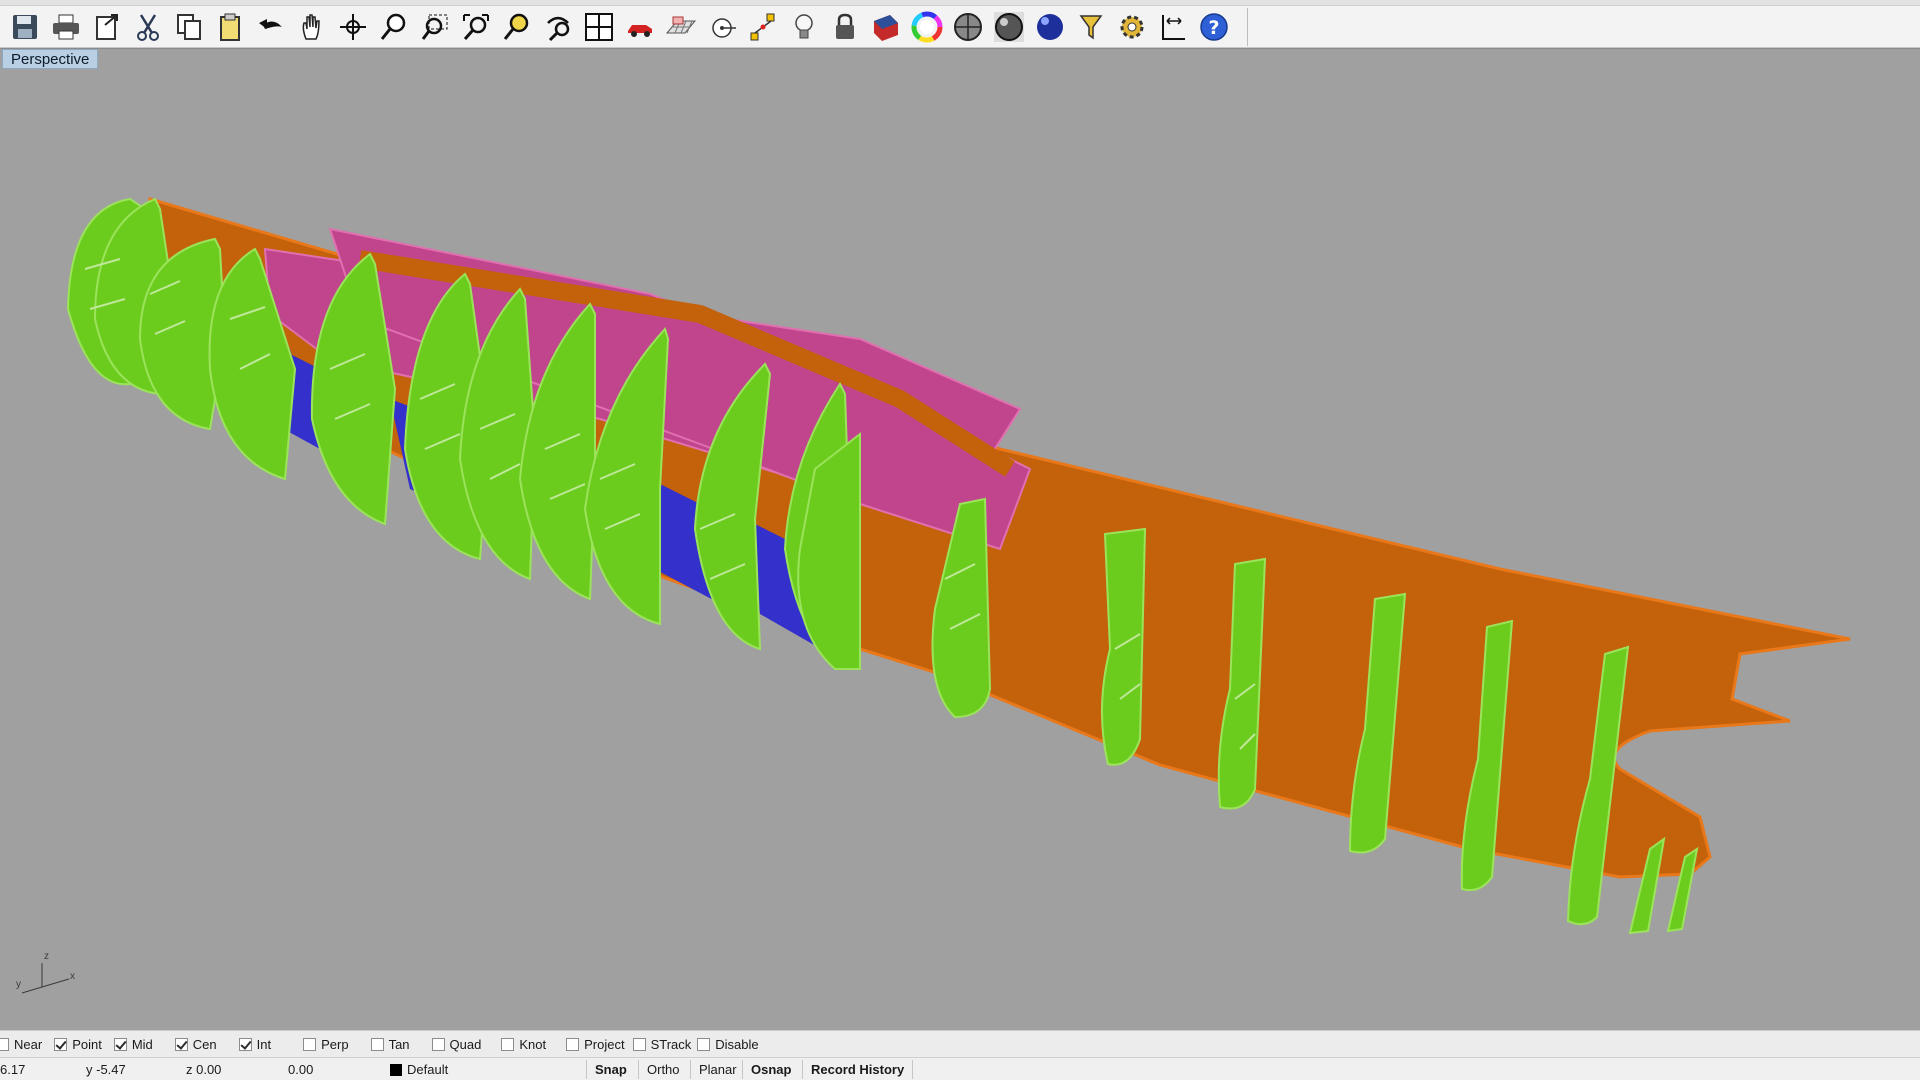  I want to click on osnap-near: Near, so click(21, 1044).